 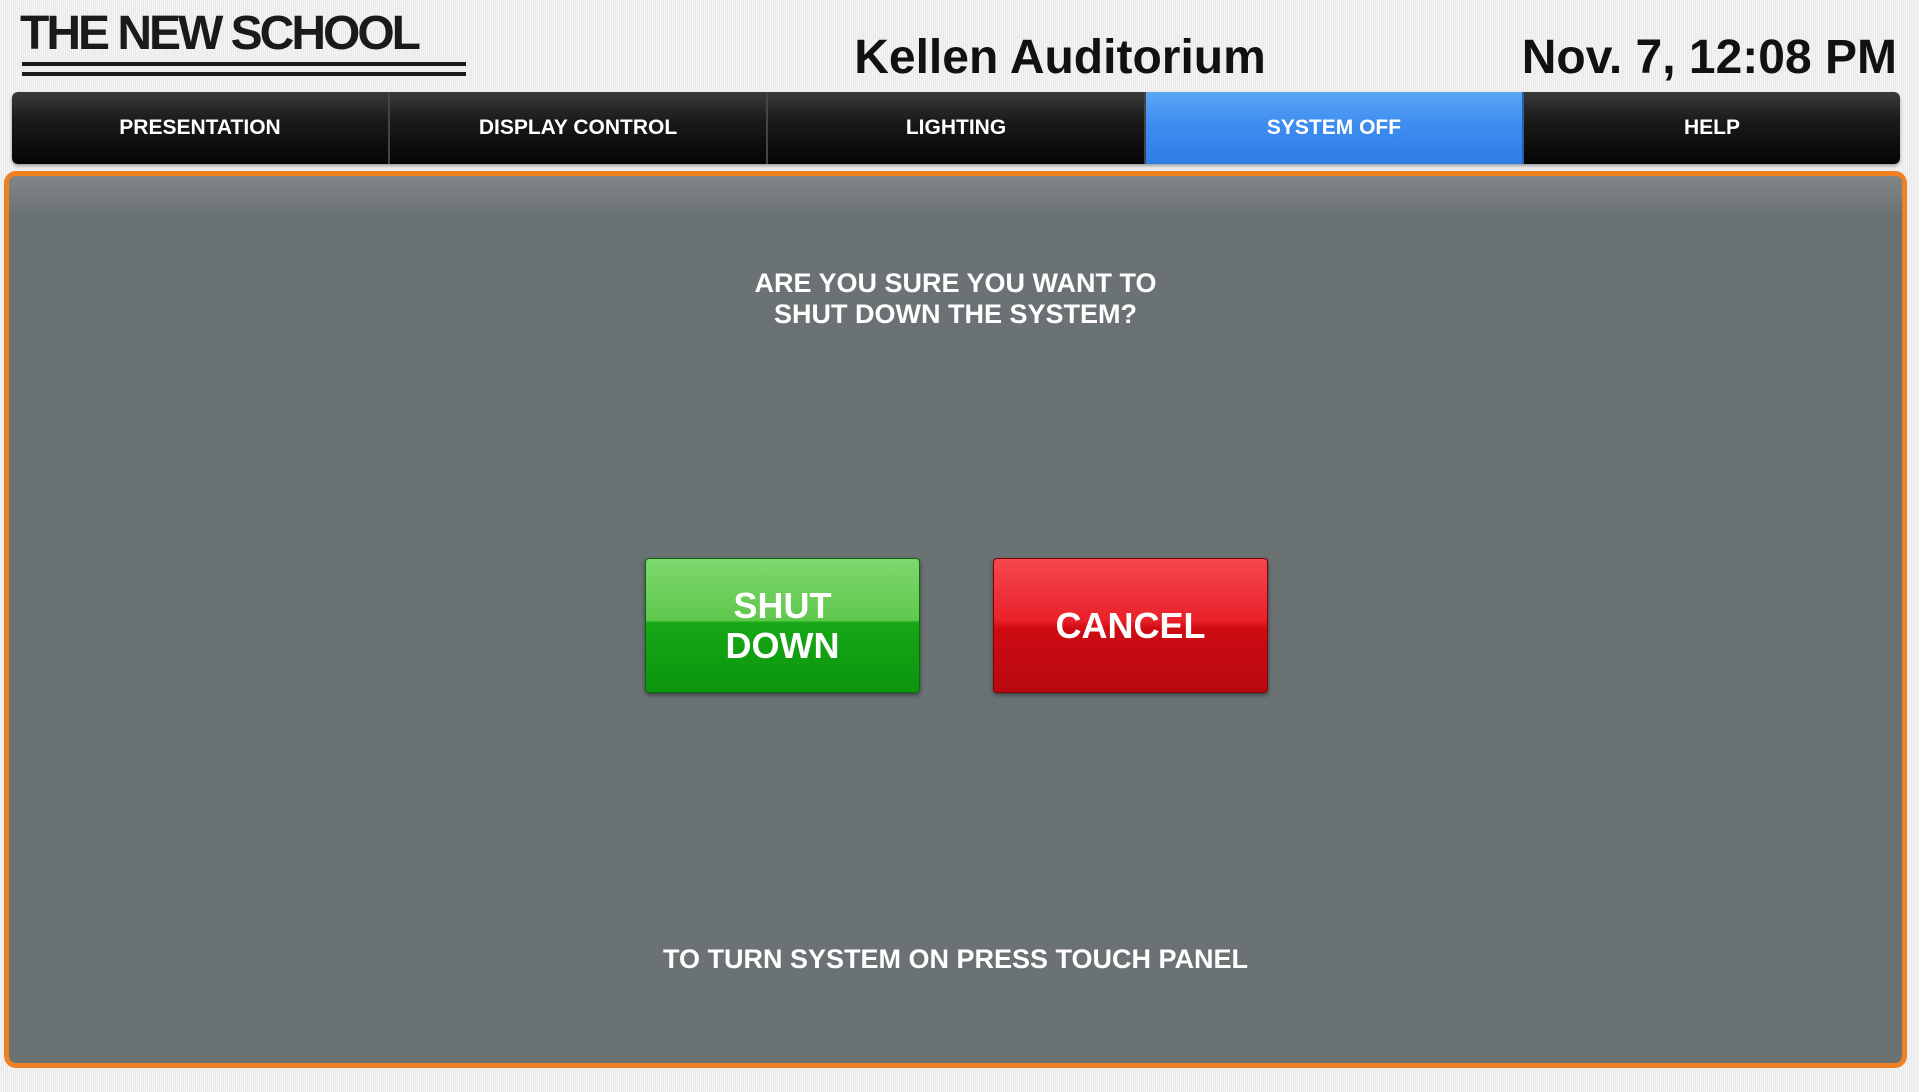 What do you see at coordinates (955, 196) in the screenshot?
I see `panel-header-band` at bounding box center [955, 196].